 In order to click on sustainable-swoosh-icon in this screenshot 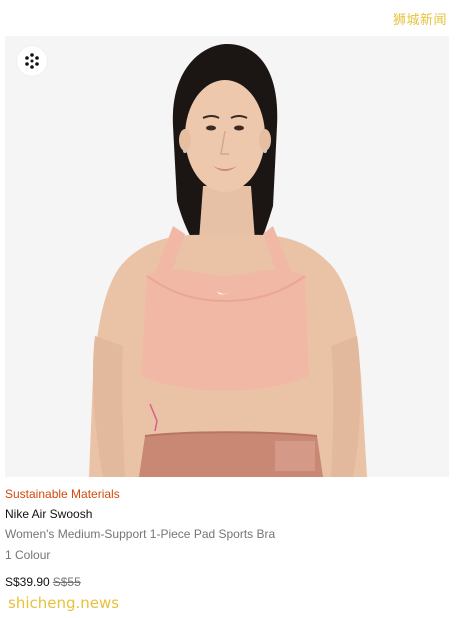, I will do `click(32, 61)`.